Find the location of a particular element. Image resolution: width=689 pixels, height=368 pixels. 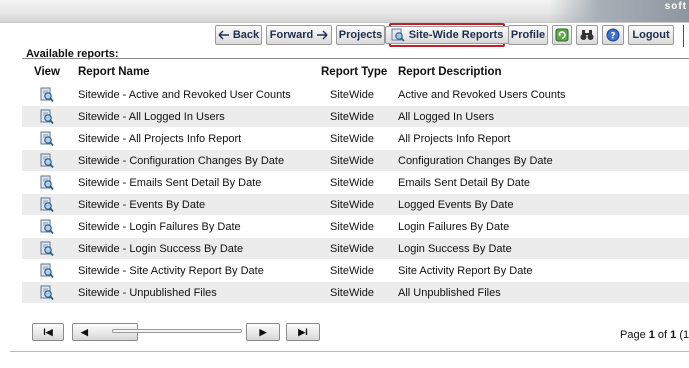

back-button: Back is located at coordinates (238, 35).